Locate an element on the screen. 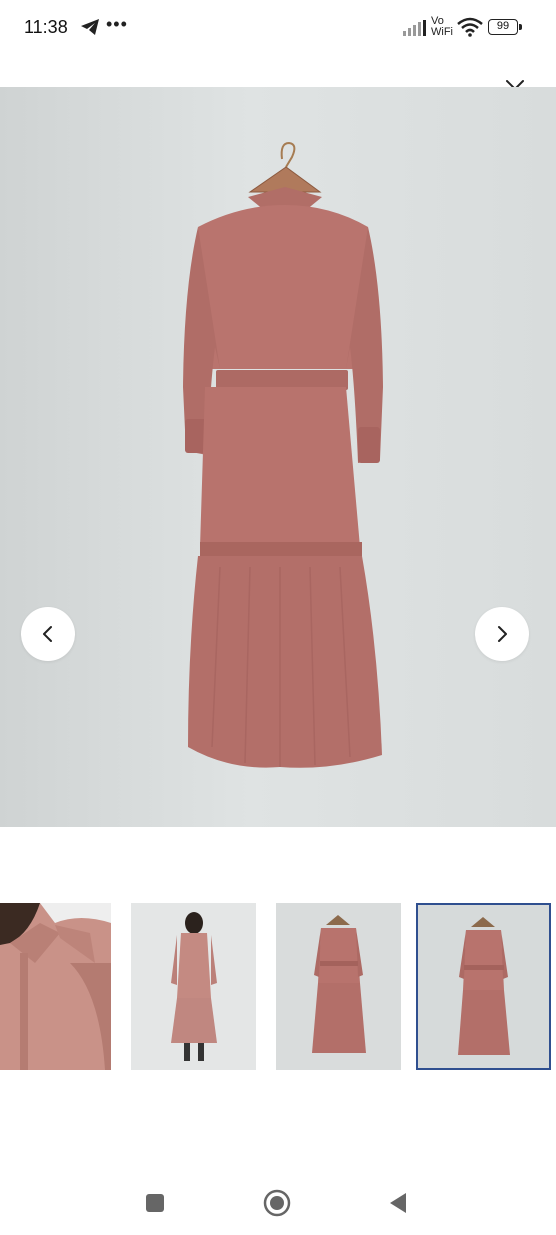 The width and height of the screenshot is (556, 1235). thumbnail-back-hanger-image is located at coordinates (483, 986).